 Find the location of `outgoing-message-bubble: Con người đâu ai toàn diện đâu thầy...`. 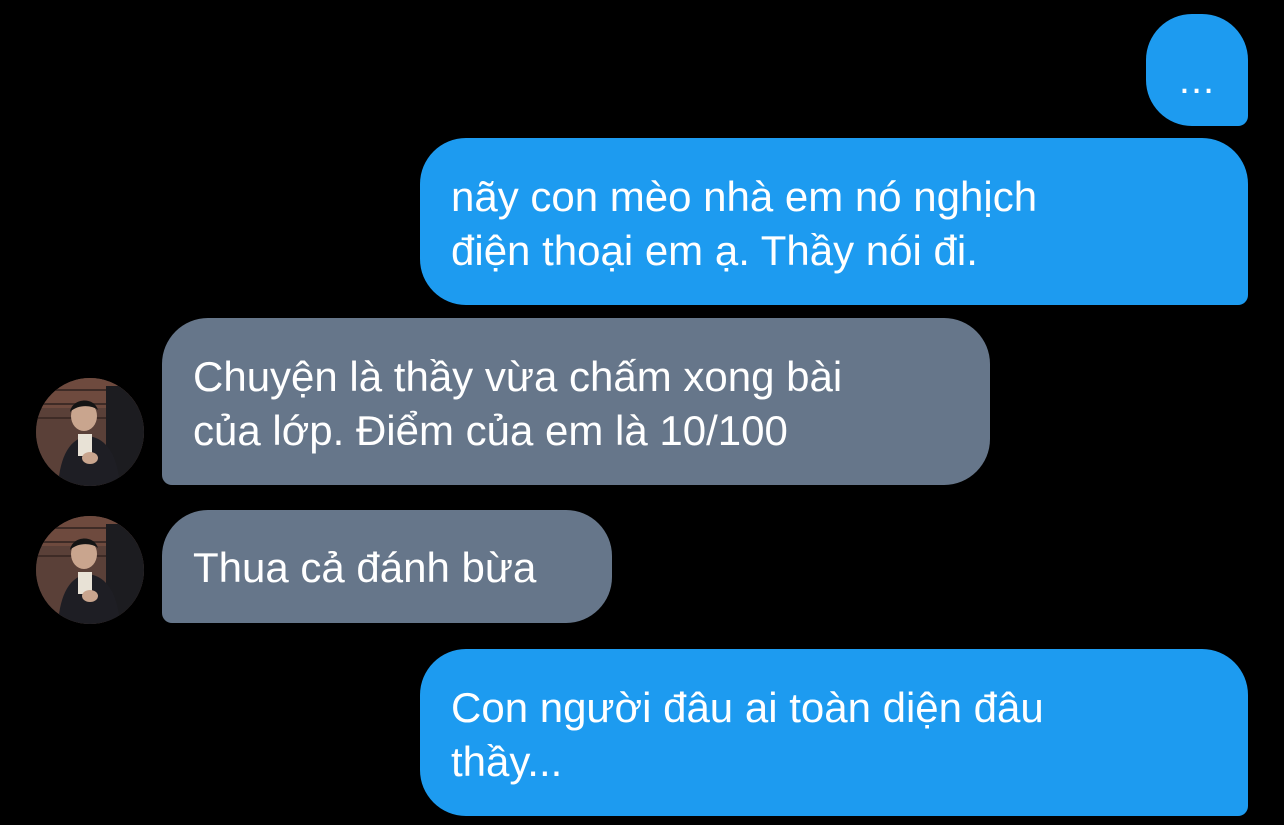

outgoing-message-bubble: Con người đâu ai toàn diện đâu thầy... is located at coordinates (834, 732).